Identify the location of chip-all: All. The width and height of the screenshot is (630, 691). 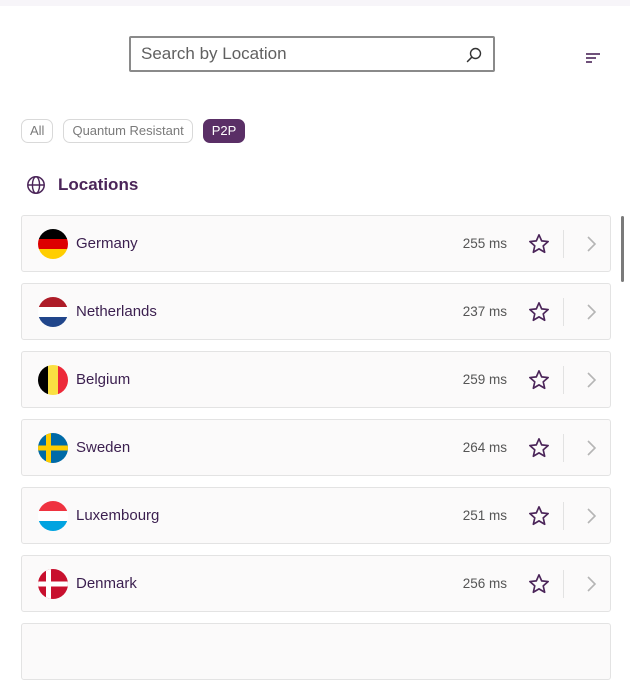
(37, 131).